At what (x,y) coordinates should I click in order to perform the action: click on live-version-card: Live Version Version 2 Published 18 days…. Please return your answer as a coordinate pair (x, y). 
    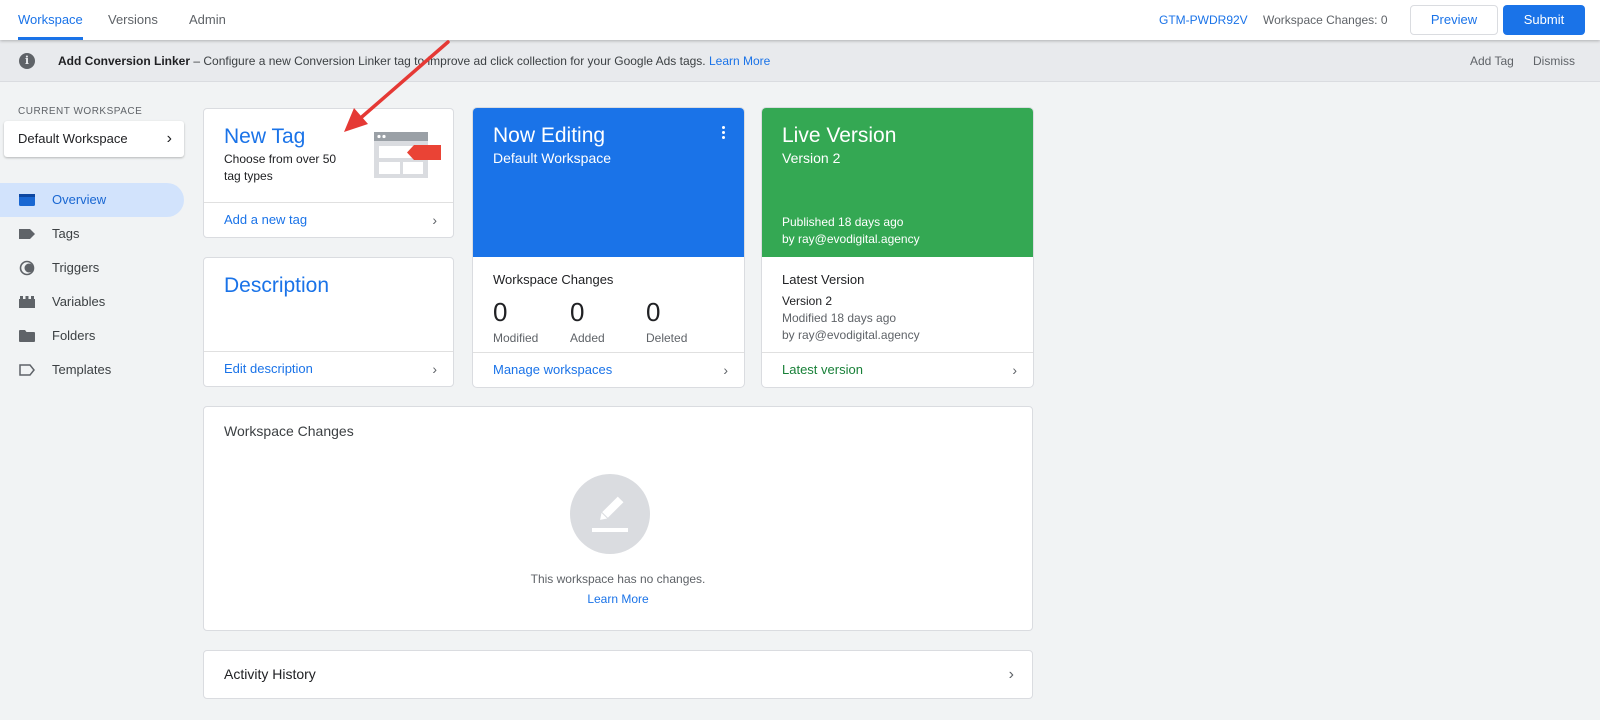
    Looking at the image, I should click on (897, 247).